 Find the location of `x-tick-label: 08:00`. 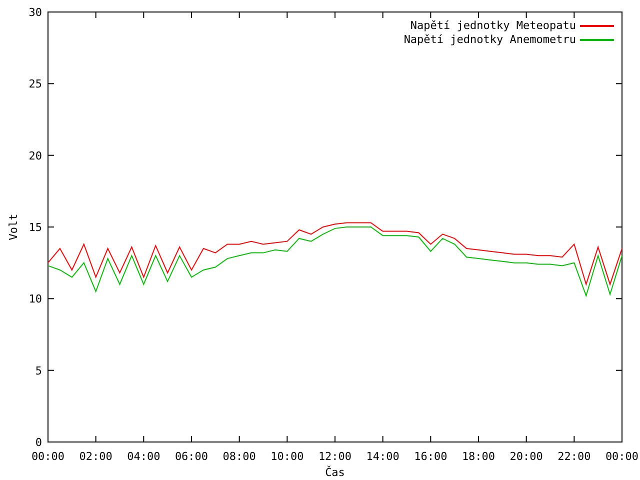

x-tick-label: 08:00 is located at coordinates (239, 456).